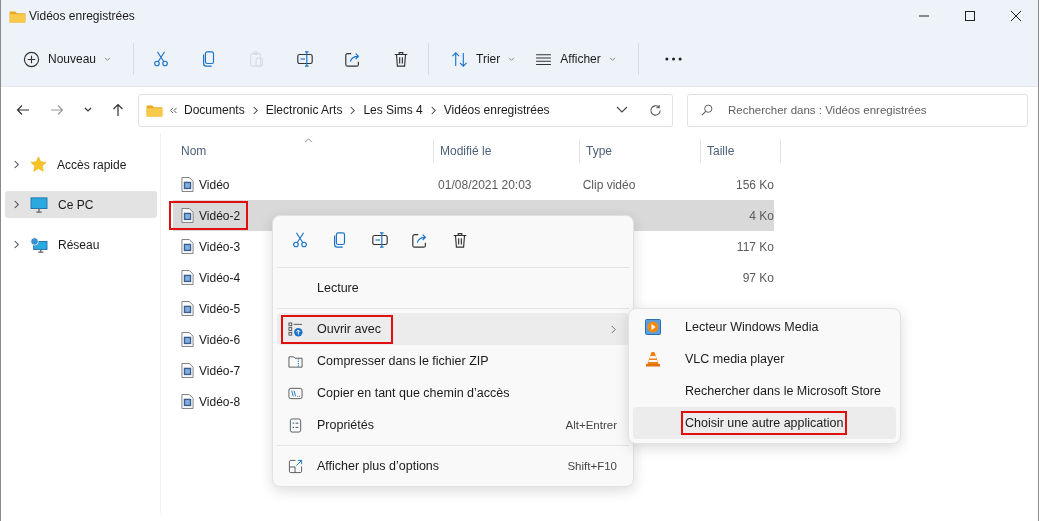 The width and height of the screenshot is (1039, 521). I want to click on breadcrumb: Documents, so click(214, 110).